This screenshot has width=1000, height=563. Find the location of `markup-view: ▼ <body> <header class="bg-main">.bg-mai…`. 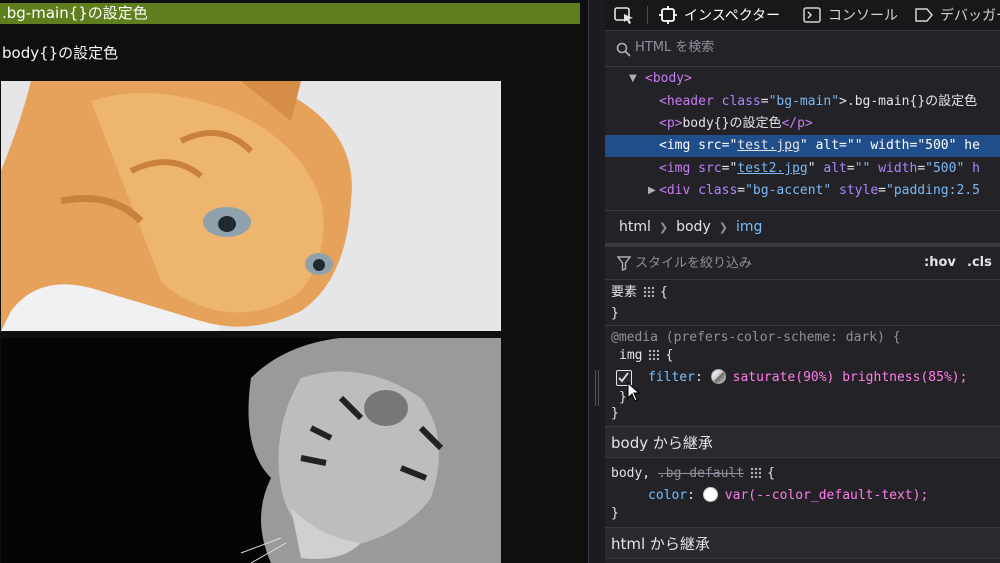

markup-view: ▼ <body> <header class="bg-main">.bg-mai… is located at coordinates (802, 137).